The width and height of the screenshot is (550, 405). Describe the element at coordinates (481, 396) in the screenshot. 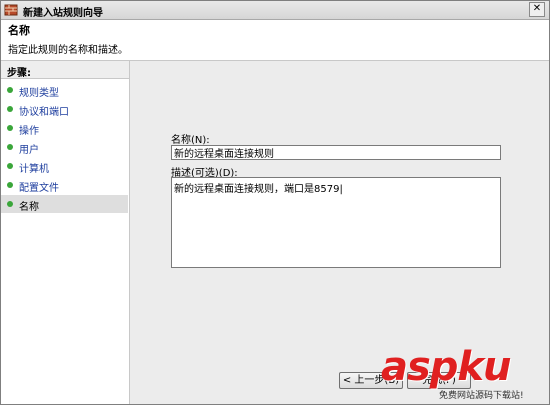

I see `watermark-tagline: 免费网站源码下载站!` at that location.